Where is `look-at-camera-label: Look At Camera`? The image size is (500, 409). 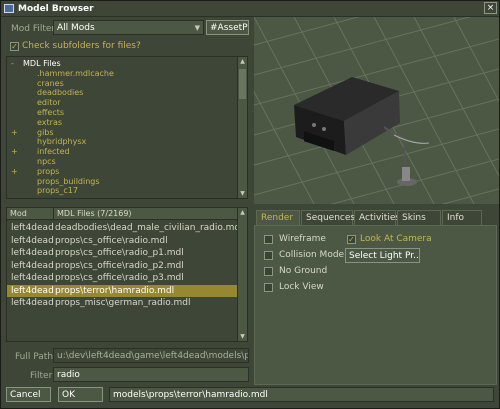 look-at-camera-label: Look At Camera is located at coordinates (396, 239).